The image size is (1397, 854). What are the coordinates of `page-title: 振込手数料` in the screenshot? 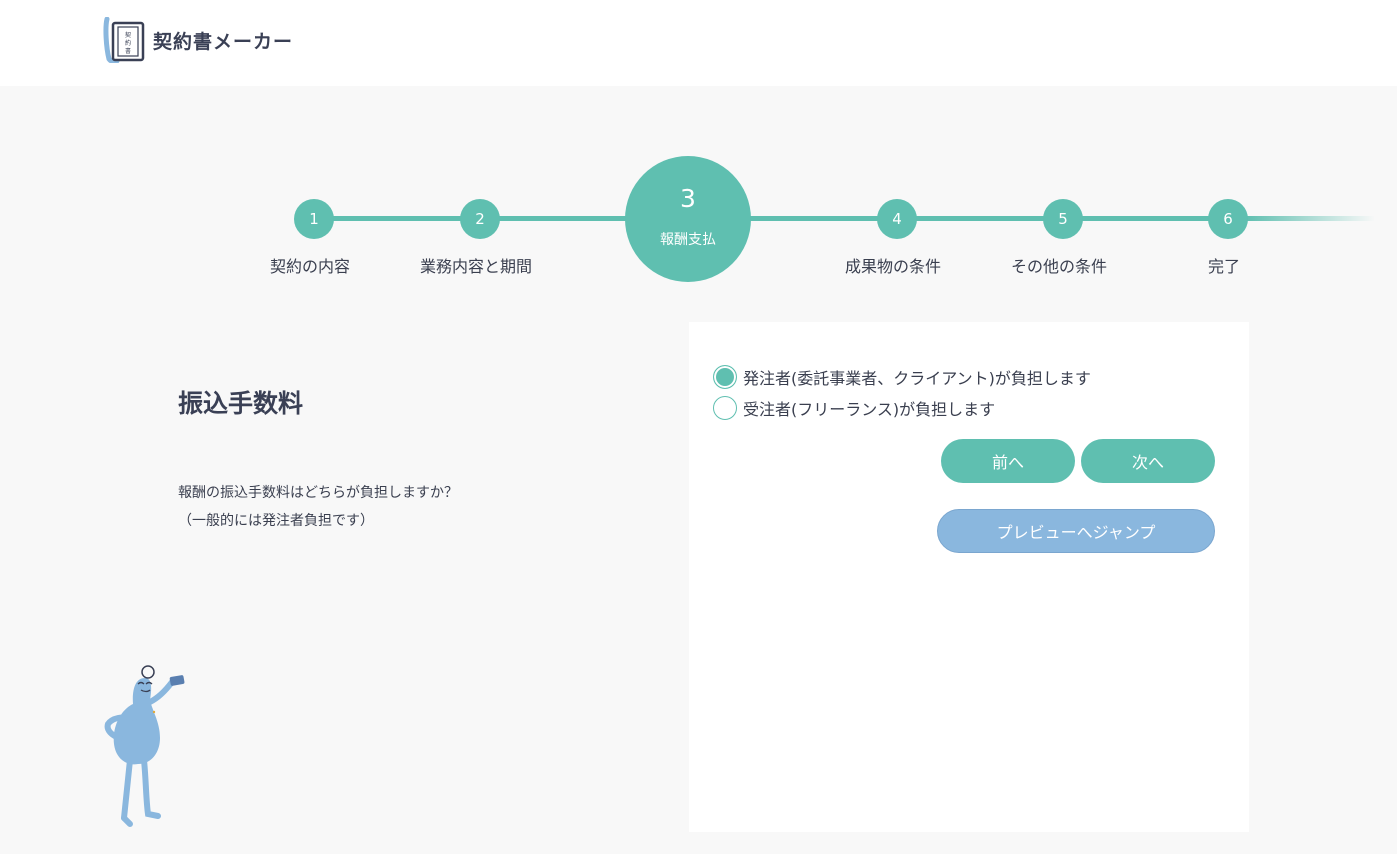 It's located at (241, 403).